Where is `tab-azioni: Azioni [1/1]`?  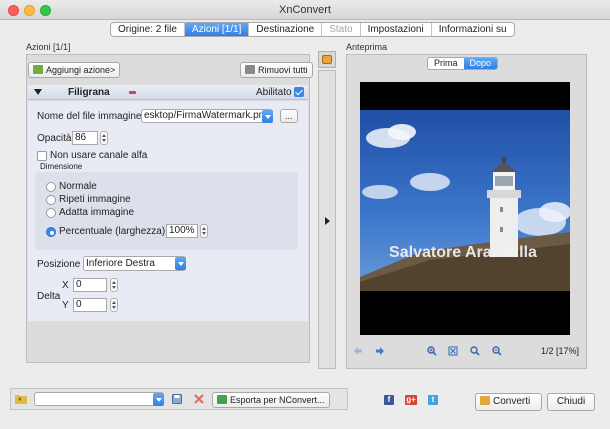 tab-azioni: Azioni [1/1] is located at coordinates (217, 29).